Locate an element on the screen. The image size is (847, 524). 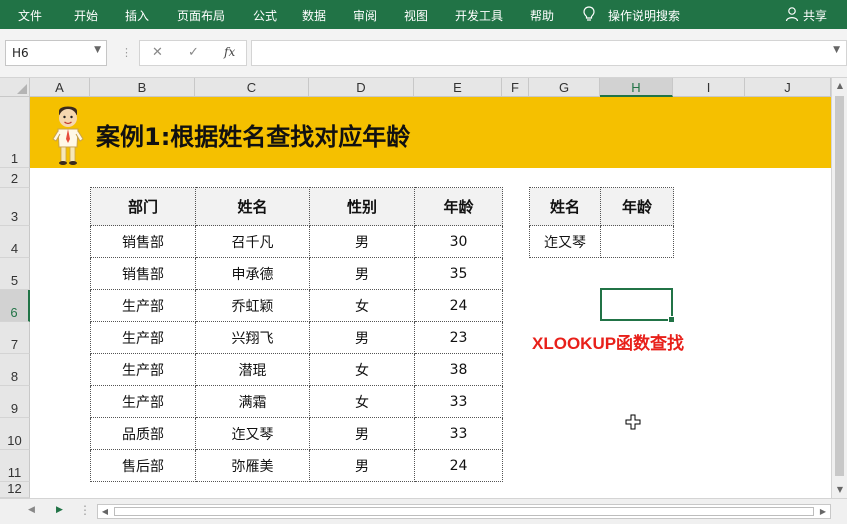
cell-age: 38 is located at coordinates (458, 369).